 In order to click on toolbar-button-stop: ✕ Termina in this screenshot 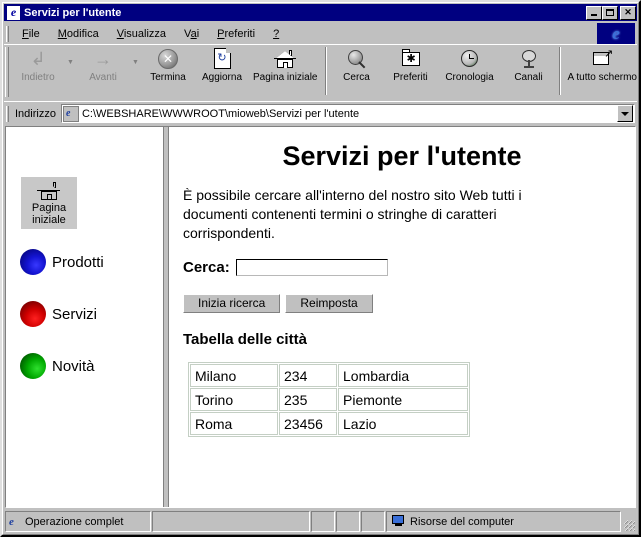, I will do `click(168, 64)`.